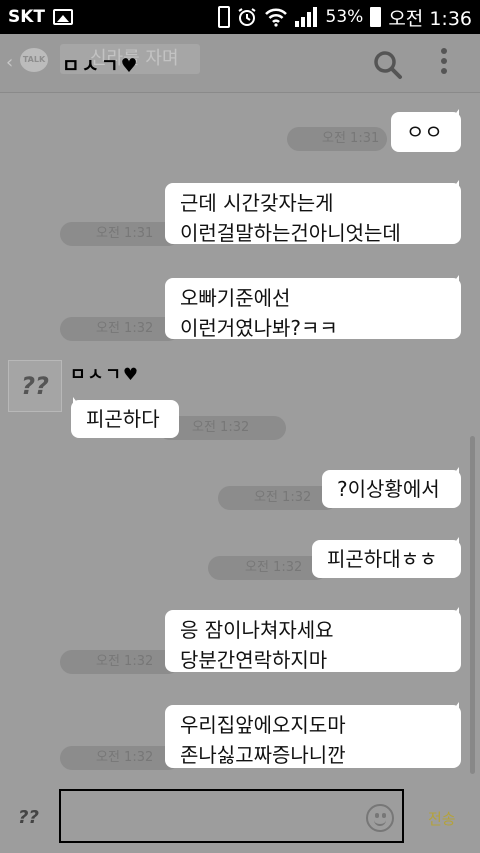  I want to click on message-bubble: 응 잠이나쳐자세요 당분간연락하지마, so click(313, 639).